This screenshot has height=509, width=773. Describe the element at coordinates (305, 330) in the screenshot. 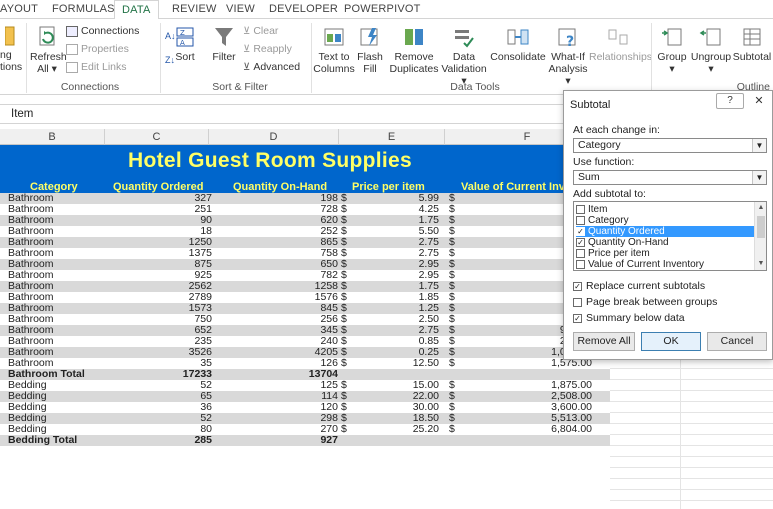

I see `table-row: Bathroom652345$2.75$948.75` at that location.